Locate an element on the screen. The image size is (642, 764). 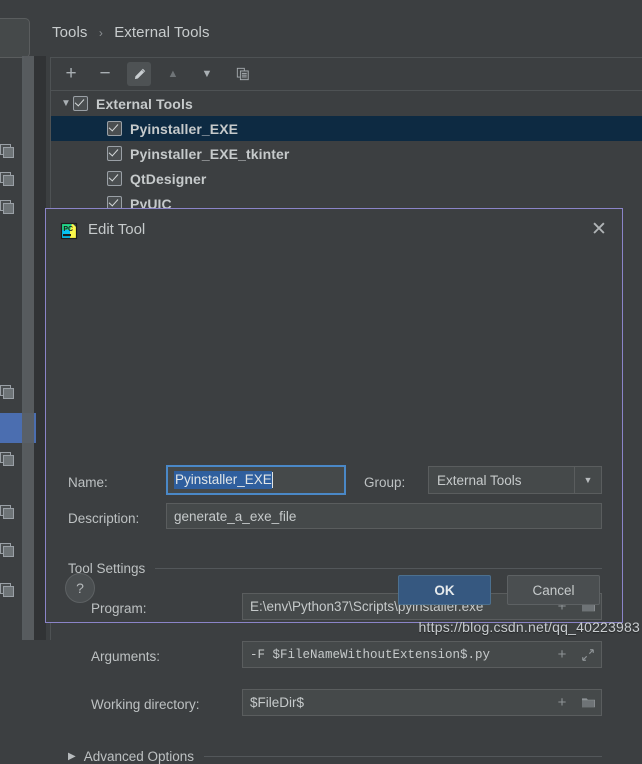
working-directory-input: $FileDir$ + is located at coordinates (422, 702).